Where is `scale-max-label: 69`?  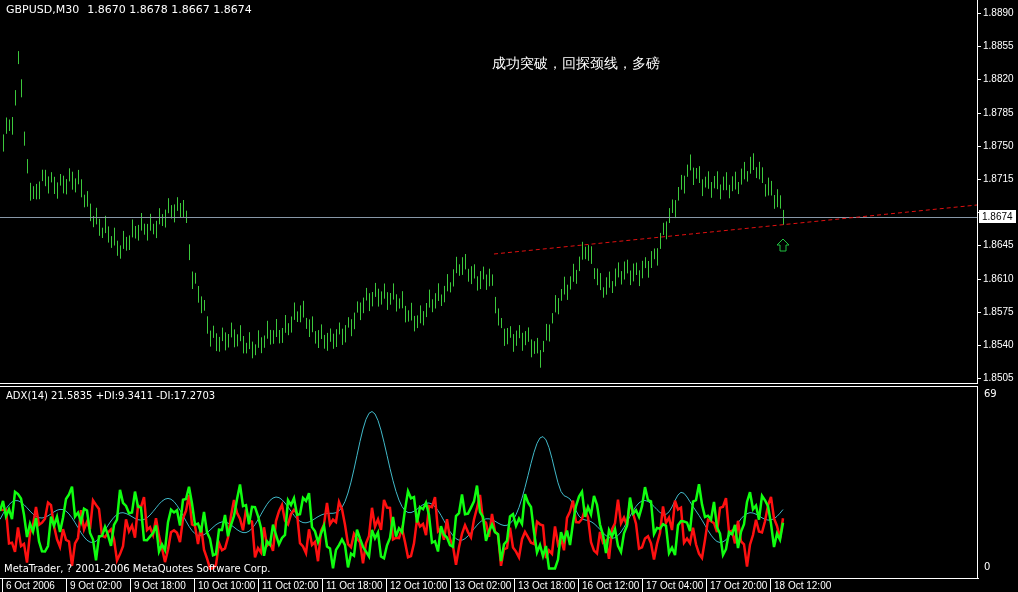
scale-max-label: 69 is located at coordinates (990, 393).